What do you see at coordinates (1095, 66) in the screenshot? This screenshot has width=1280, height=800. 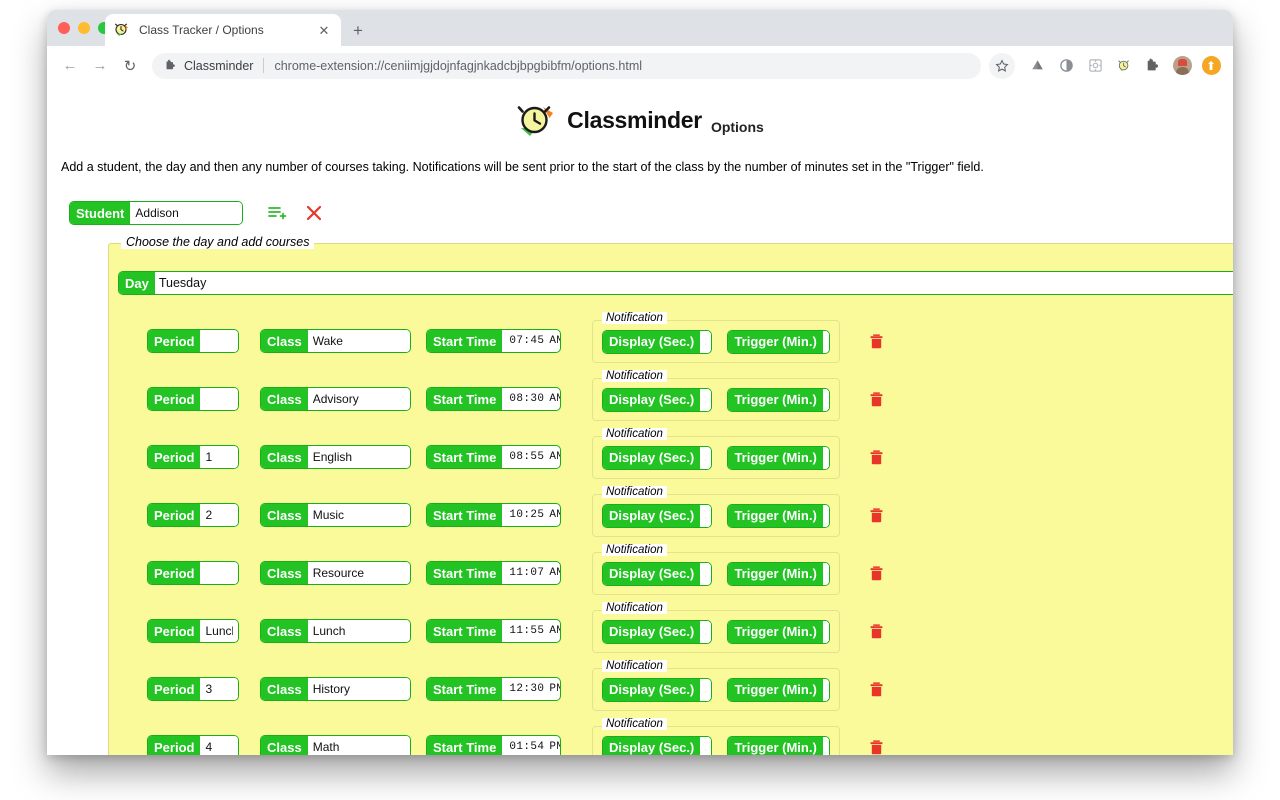 I see `grid-icon` at bounding box center [1095, 66].